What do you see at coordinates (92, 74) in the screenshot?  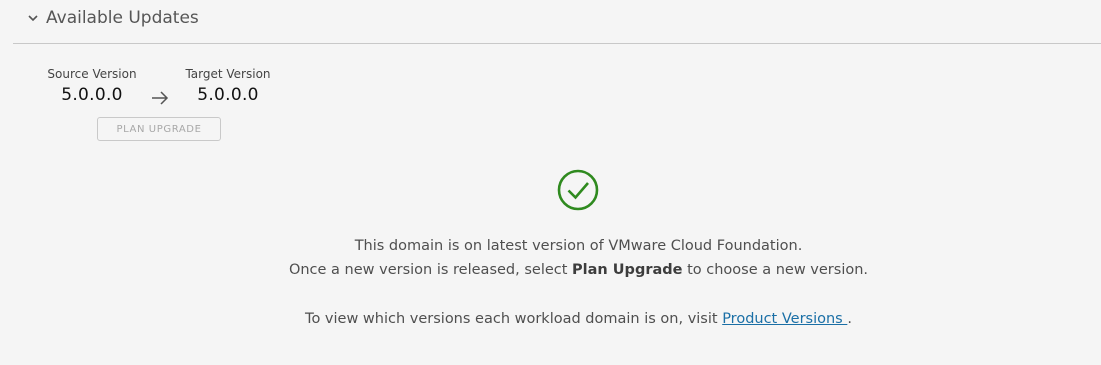 I see `source-version-label: Source Version` at bounding box center [92, 74].